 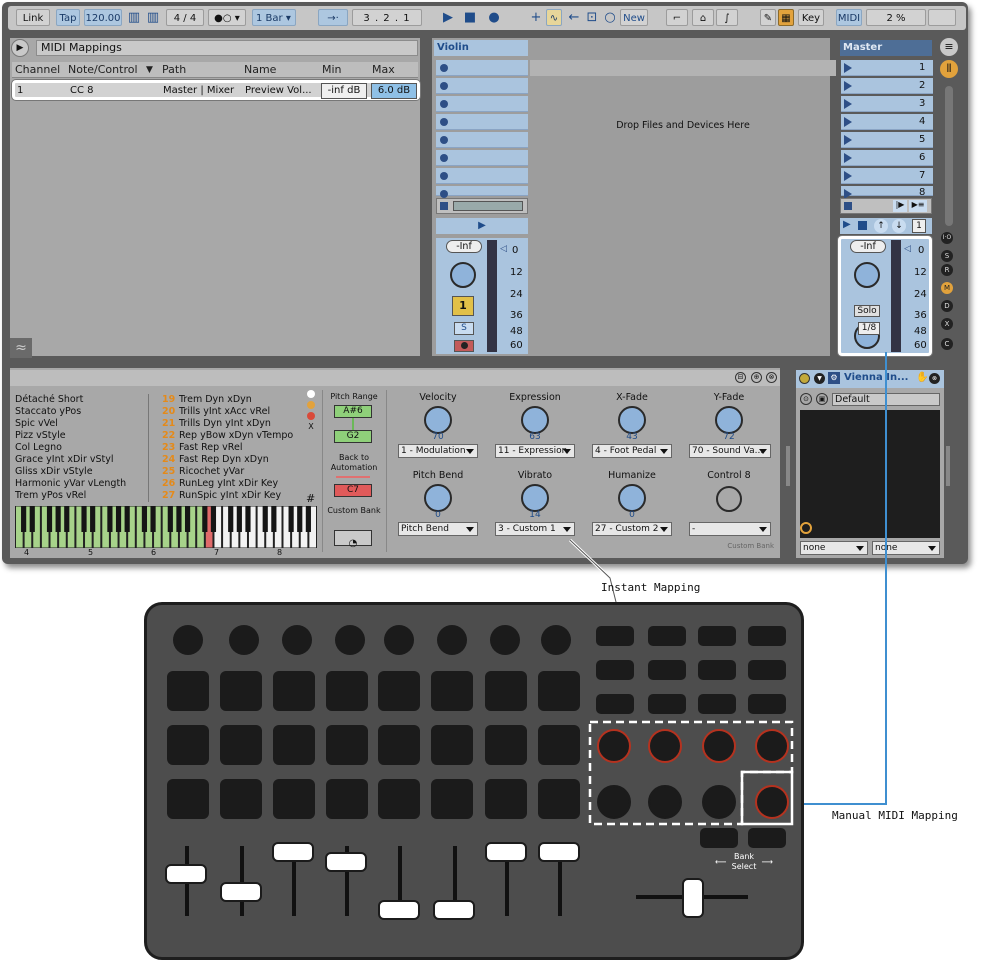 I want to click on bank-right-button, so click(x=767, y=838).